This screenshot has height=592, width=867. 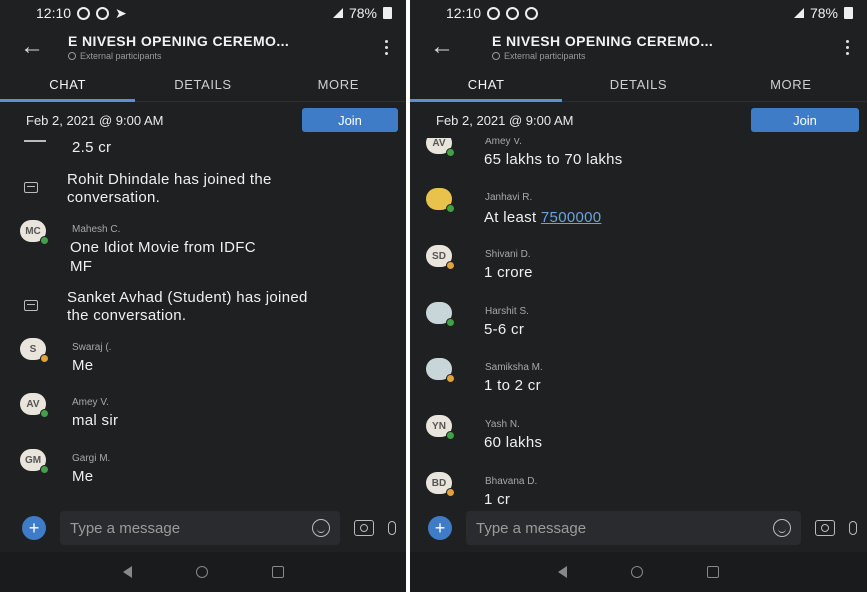 What do you see at coordinates (503, 142) in the screenshot?
I see `sender-name: Amey V.` at bounding box center [503, 142].